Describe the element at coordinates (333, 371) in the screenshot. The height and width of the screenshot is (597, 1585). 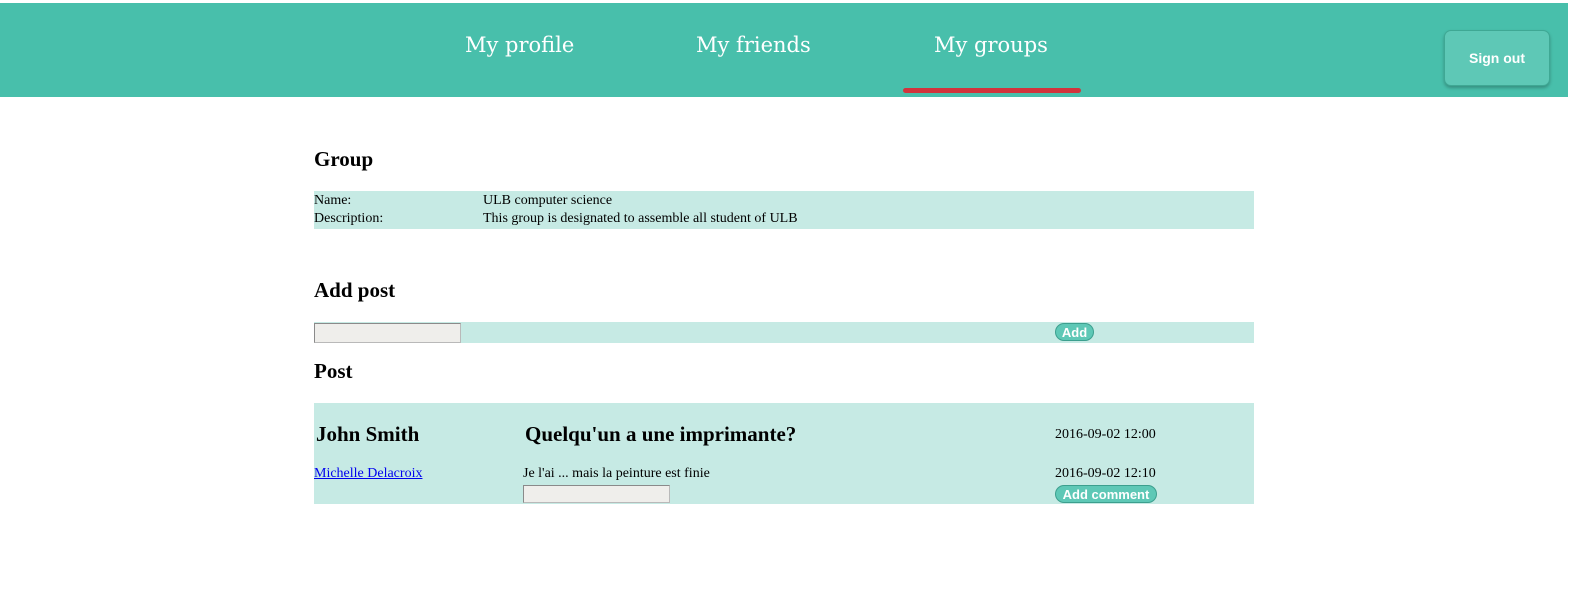
I see `posts-heading: Post` at that location.